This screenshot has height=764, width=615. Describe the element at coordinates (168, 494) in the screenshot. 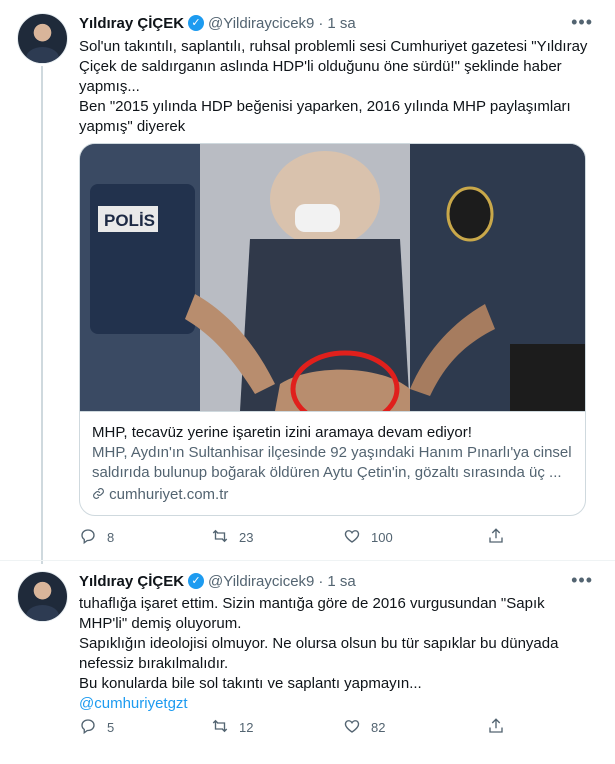

I see `card-domain-text: cumhuriyet.com.tr` at that location.